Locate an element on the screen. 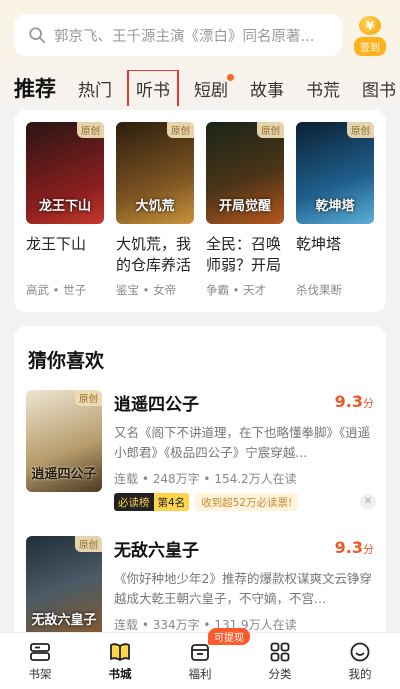 The width and height of the screenshot is (400, 689). featured-book: 原创 开局觉醒 全民：召唤师弱？开局 争霸 • 天才 is located at coordinates (245, 210).